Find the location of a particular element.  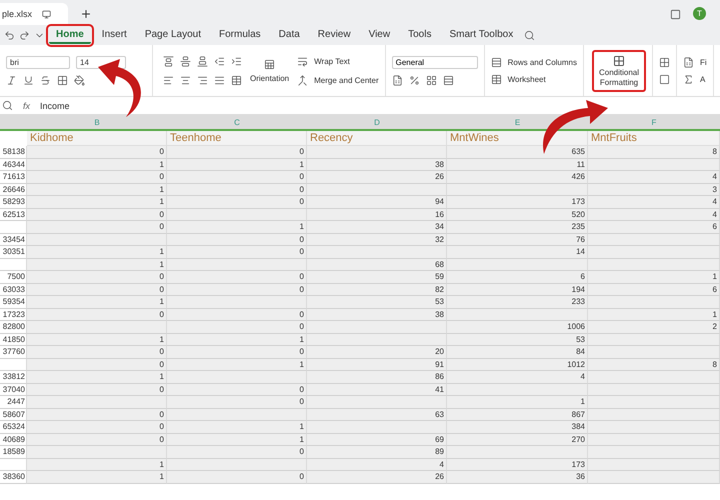

table-cell: 37760 is located at coordinates (13, 352).